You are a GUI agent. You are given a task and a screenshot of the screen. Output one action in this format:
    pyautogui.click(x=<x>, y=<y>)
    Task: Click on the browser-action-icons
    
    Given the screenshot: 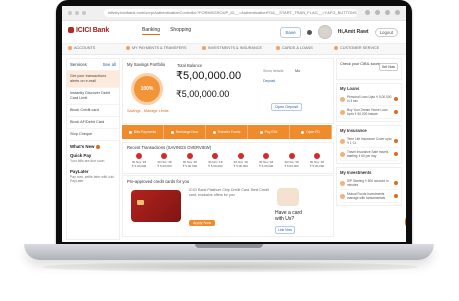 What is the action you would take?
    pyautogui.click(x=382, y=12)
    